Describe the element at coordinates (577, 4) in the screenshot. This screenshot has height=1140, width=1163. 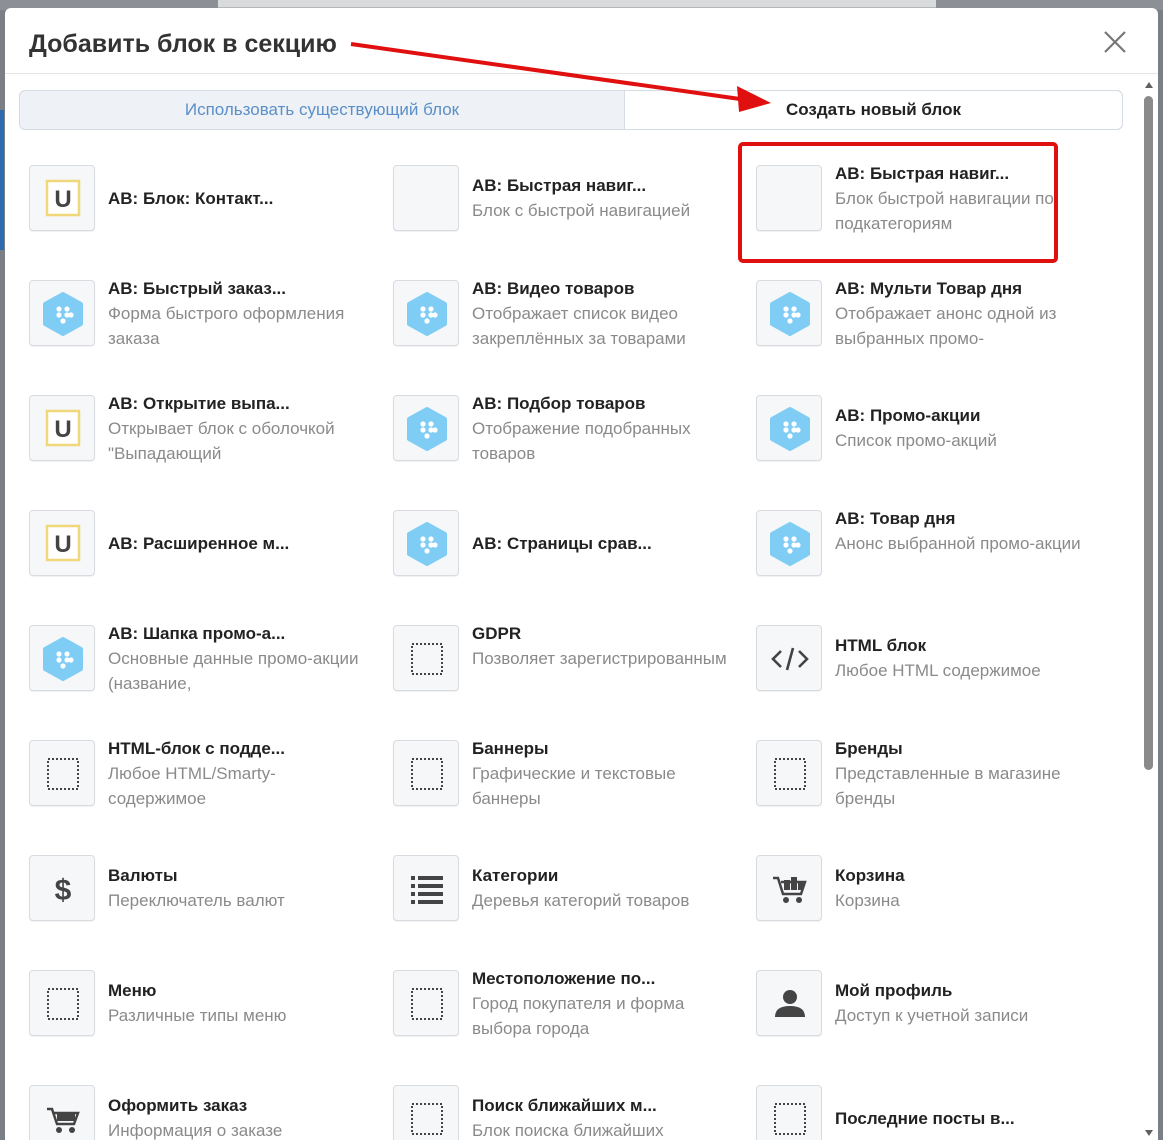
I see `background-search-bar` at that location.